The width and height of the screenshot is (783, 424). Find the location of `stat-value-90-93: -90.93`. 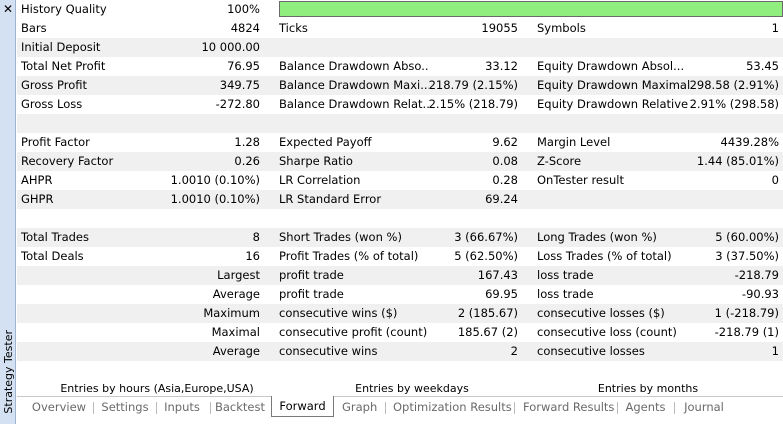

stat-value-90-93: -90.93 is located at coordinates (760, 294).